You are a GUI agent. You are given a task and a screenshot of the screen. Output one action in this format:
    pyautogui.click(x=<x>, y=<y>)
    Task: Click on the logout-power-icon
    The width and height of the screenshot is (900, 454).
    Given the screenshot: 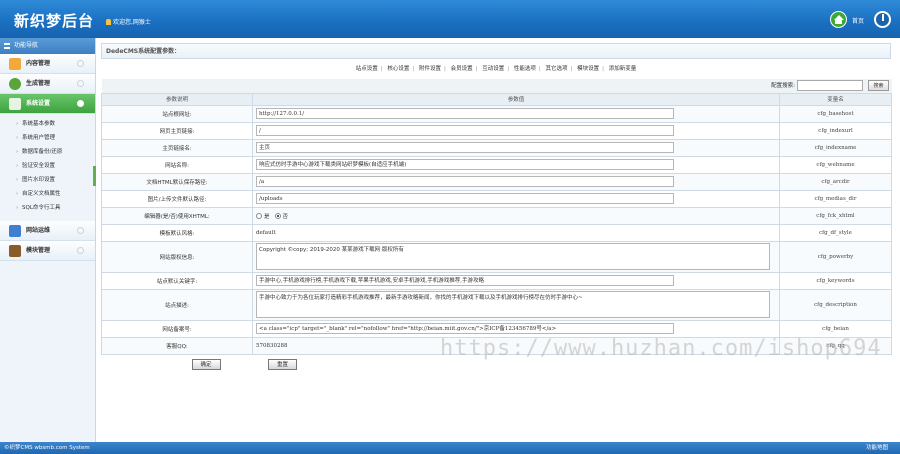 What is the action you would take?
    pyautogui.click(x=882, y=19)
    